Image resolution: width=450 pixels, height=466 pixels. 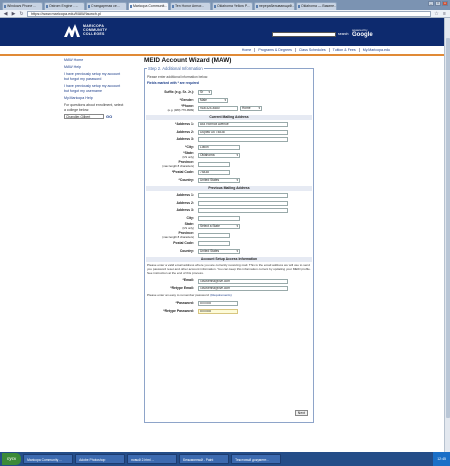 What do you see at coordinates (94, 67) in the screenshot?
I see `sidebar-link-help: MAW Help` at bounding box center [94, 67].